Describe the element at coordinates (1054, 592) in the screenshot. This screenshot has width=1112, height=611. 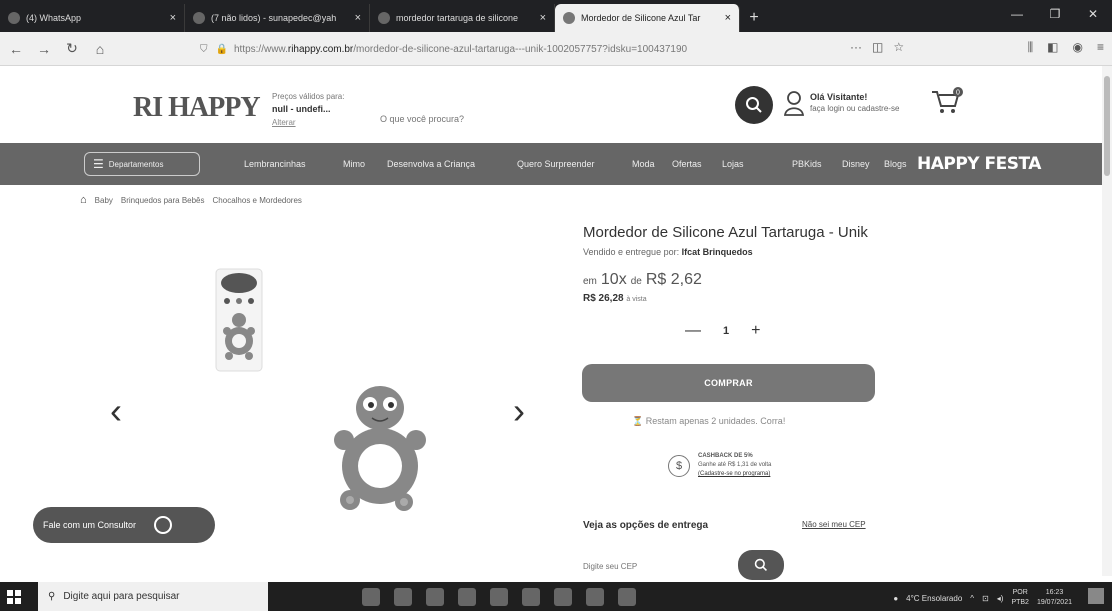
I see `clock-time: 16:23` at that location.